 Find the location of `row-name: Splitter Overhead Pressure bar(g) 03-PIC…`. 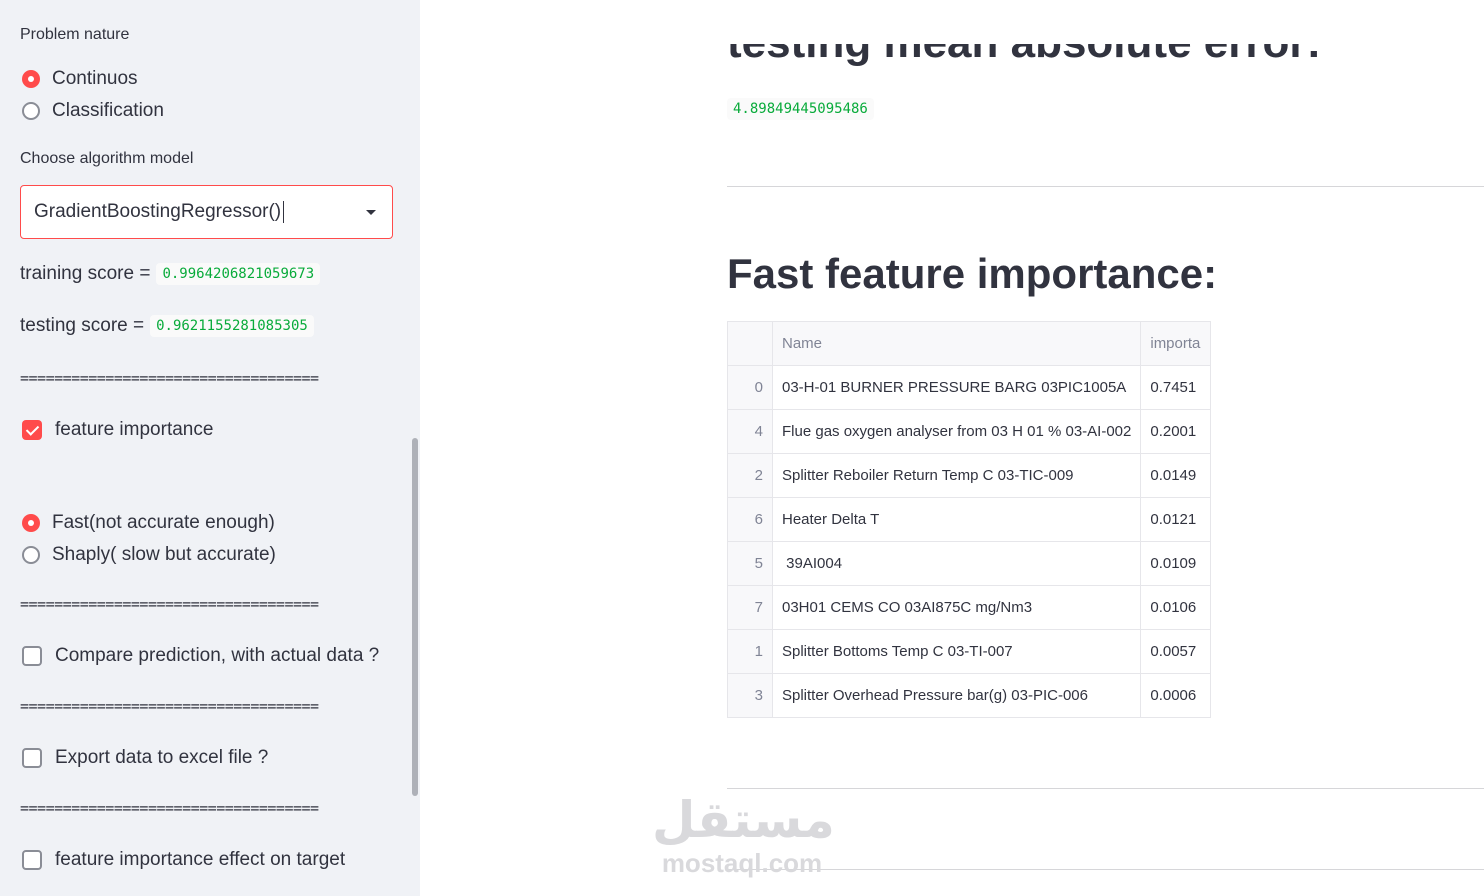

row-name: Splitter Overhead Pressure bar(g) 03-PIC… is located at coordinates (956, 695).